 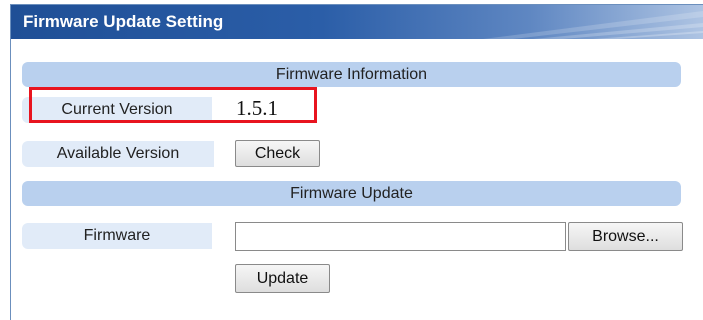 What do you see at coordinates (117, 236) in the screenshot?
I see `firmware-label: Firmware` at bounding box center [117, 236].